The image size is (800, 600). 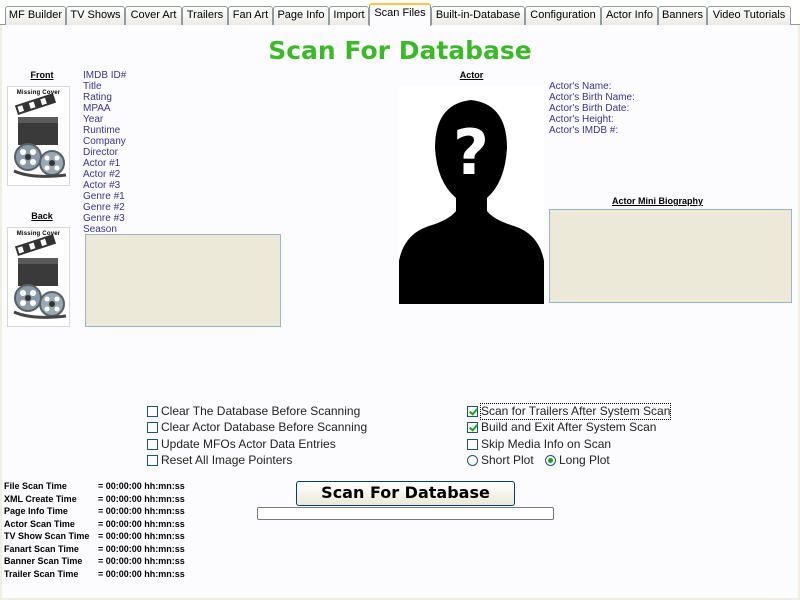 What do you see at coordinates (264, 427) in the screenshot?
I see `opt-label: Clear Actor Database Before Scanning` at bounding box center [264, 427].